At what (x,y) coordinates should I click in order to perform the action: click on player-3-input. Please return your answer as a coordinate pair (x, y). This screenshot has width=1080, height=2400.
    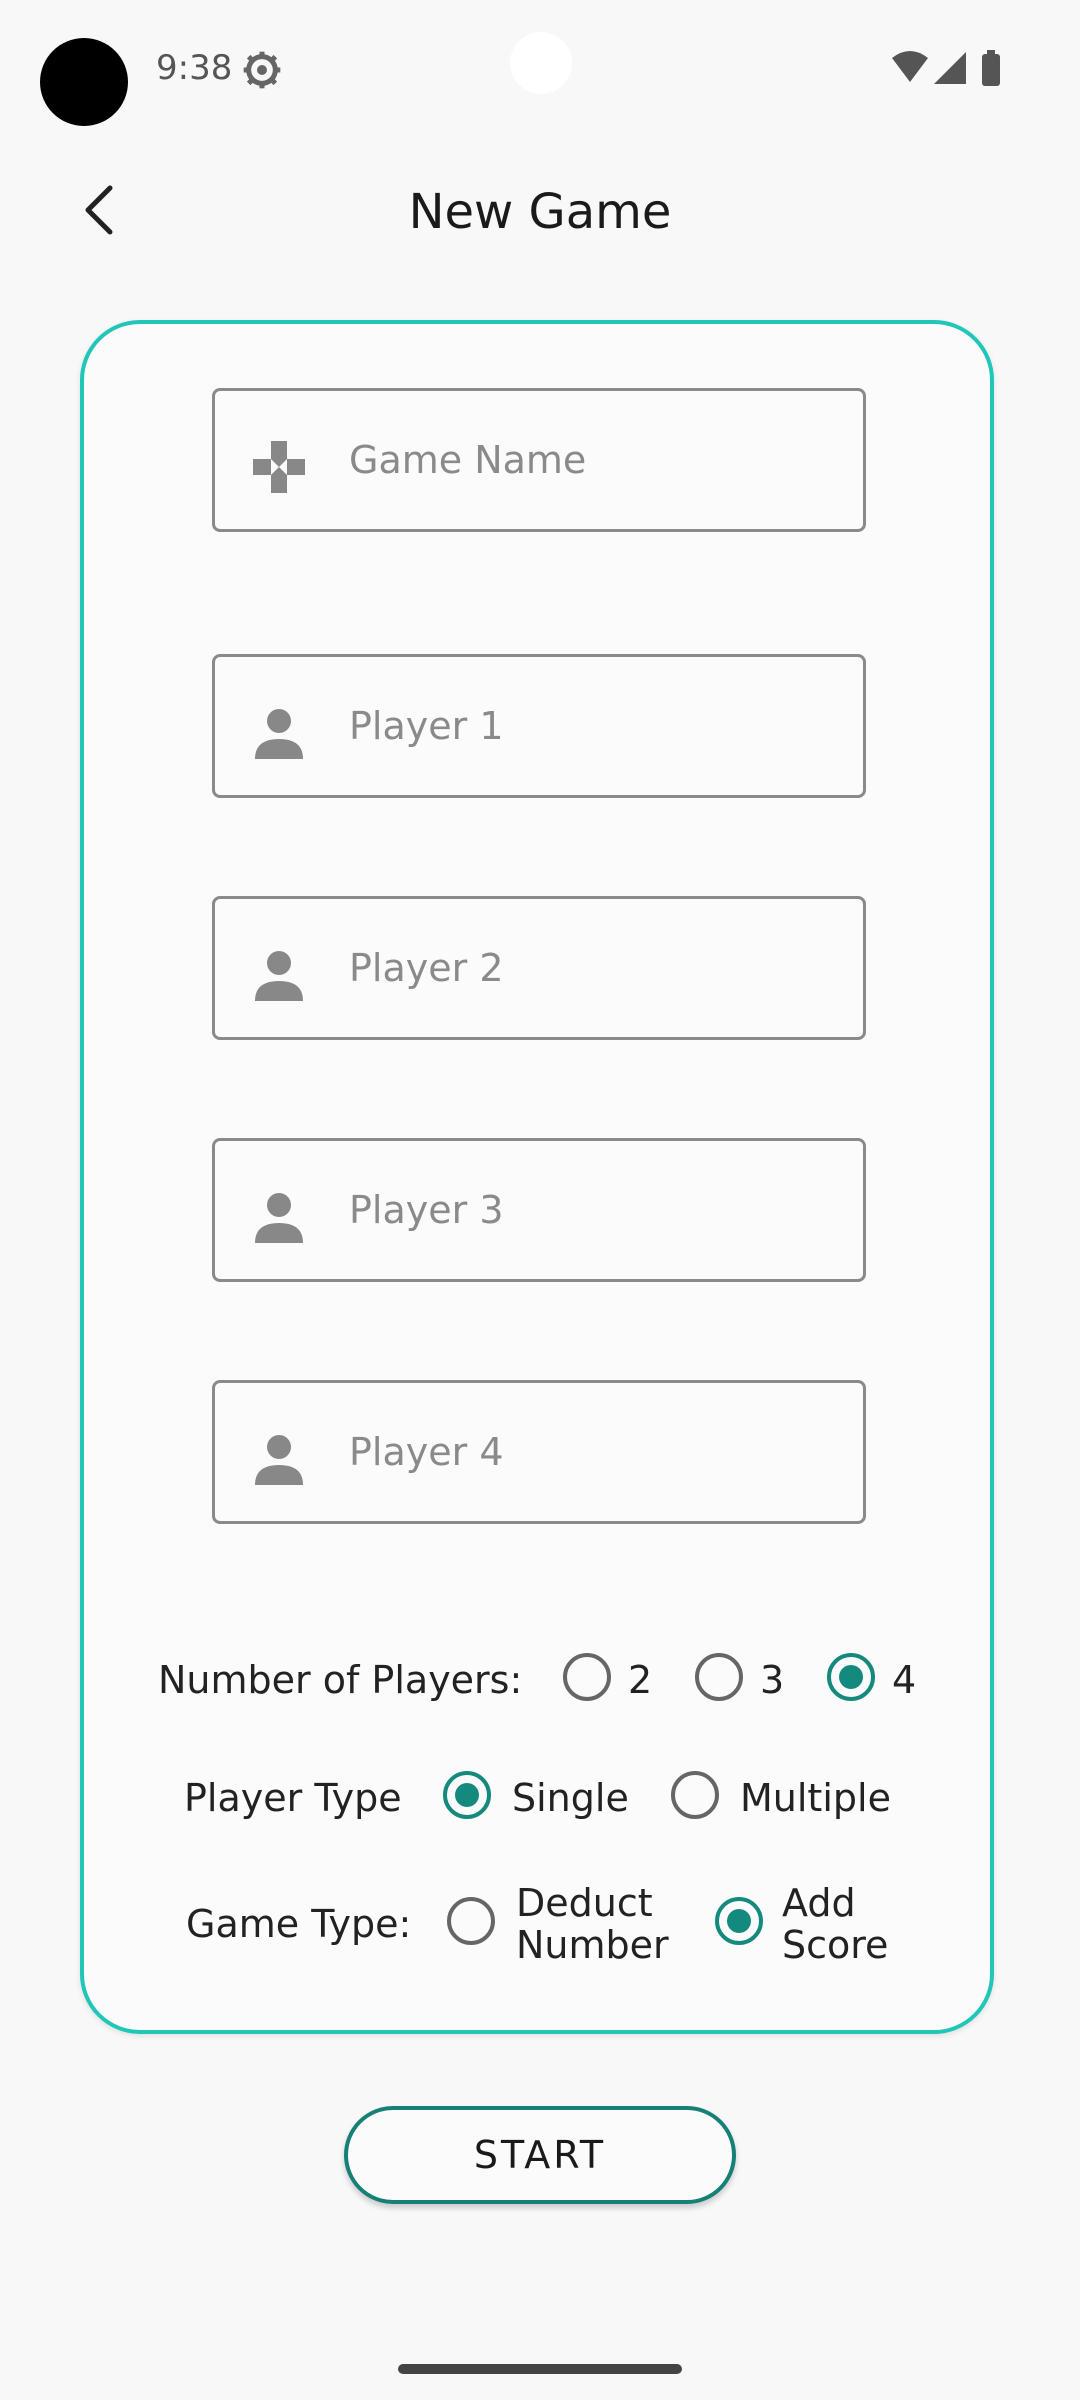
    Looking at the image, I should click on (589, 1210).